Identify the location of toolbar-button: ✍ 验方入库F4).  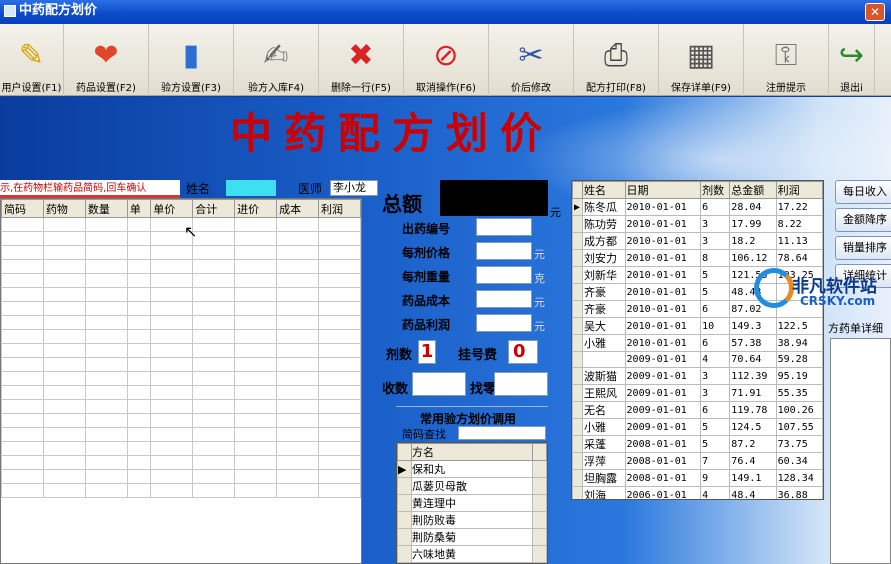
(276, 60).